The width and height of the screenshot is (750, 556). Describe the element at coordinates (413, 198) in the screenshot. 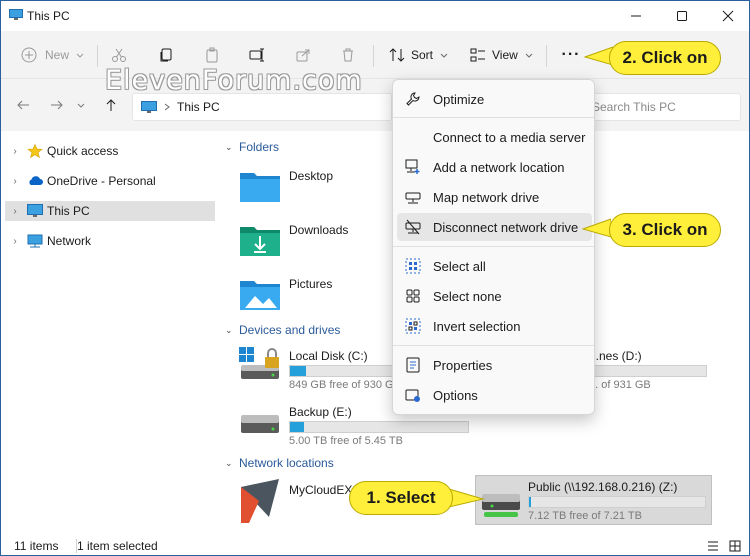

I see `map-drive-icon` at that location.